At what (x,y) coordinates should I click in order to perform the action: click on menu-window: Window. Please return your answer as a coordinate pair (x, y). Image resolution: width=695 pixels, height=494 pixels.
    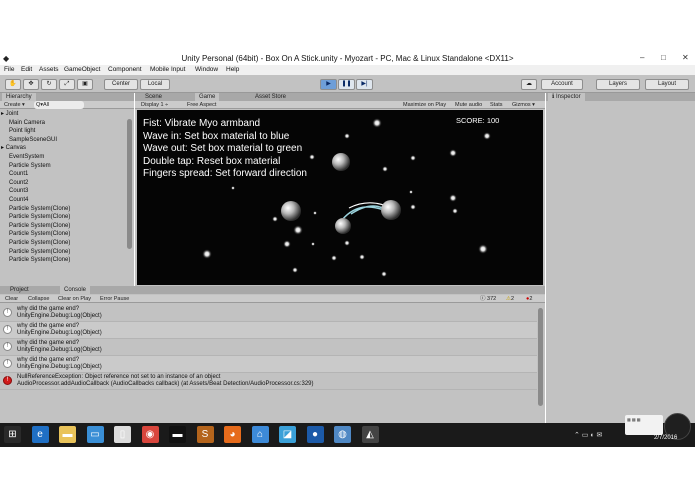
    Looking at the image, I should click on (206, 69).